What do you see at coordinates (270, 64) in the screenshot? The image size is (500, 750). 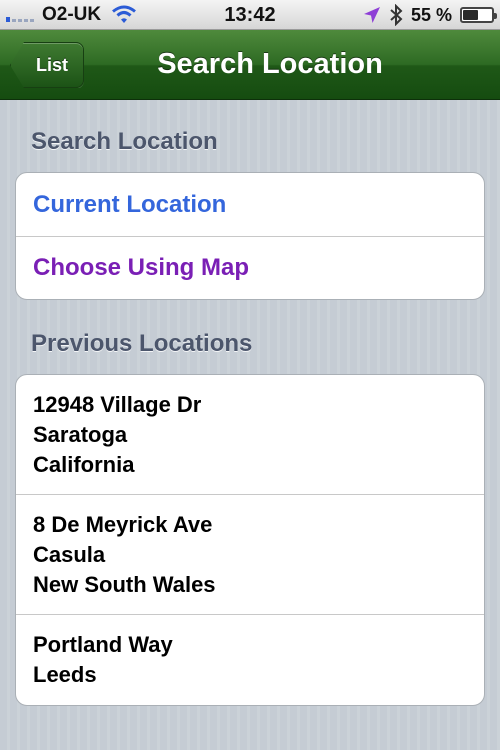 I see `page-title: Search Location` at bounding box center [270, 64].